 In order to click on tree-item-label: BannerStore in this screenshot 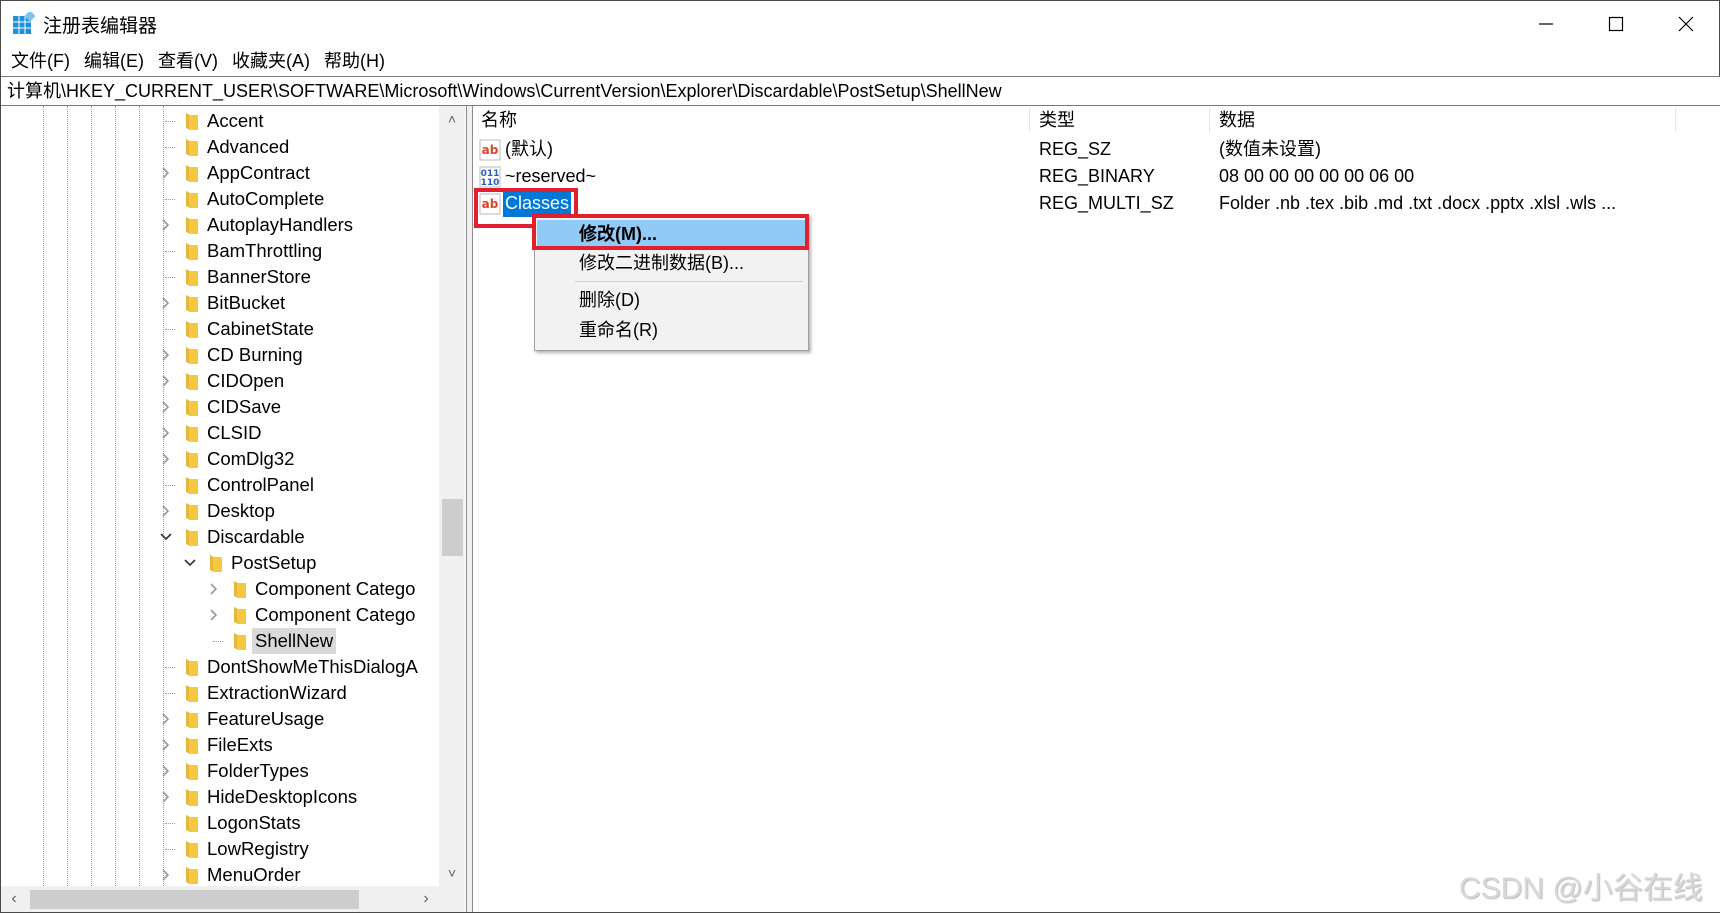, I will do `click(259, 276)`.